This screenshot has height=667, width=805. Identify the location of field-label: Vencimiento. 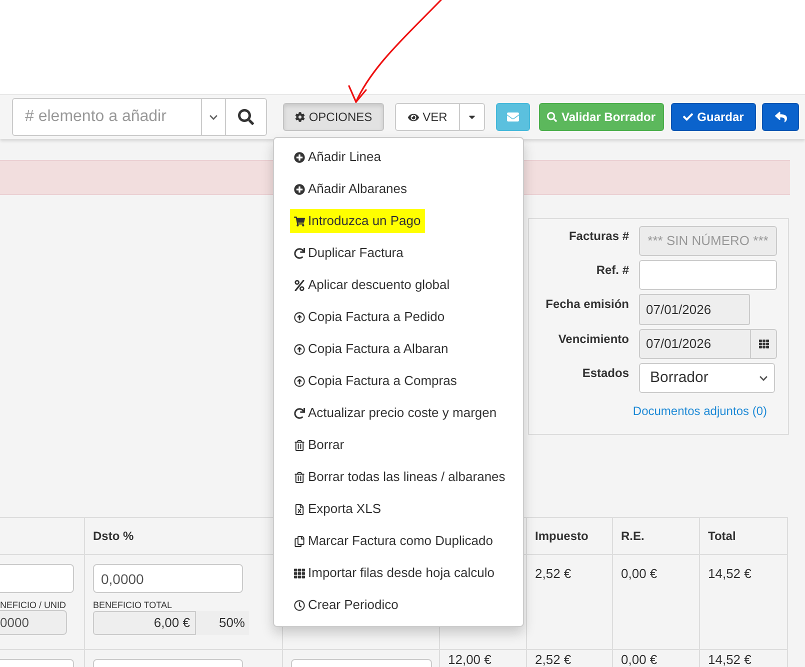
(593, 339).